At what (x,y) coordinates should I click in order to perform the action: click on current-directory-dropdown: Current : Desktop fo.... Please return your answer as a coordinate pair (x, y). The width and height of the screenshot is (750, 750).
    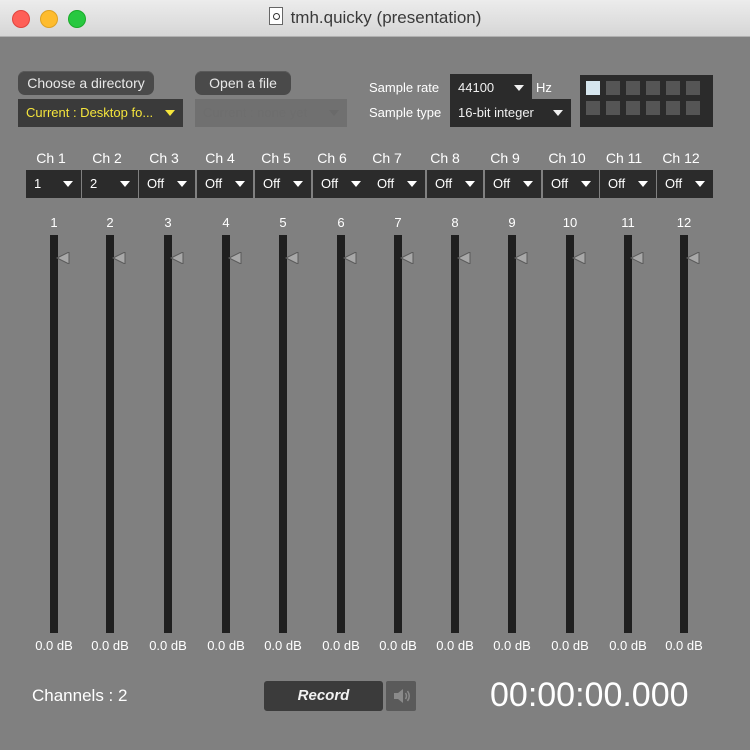
    Looking at the image, I should click on (100, 113).